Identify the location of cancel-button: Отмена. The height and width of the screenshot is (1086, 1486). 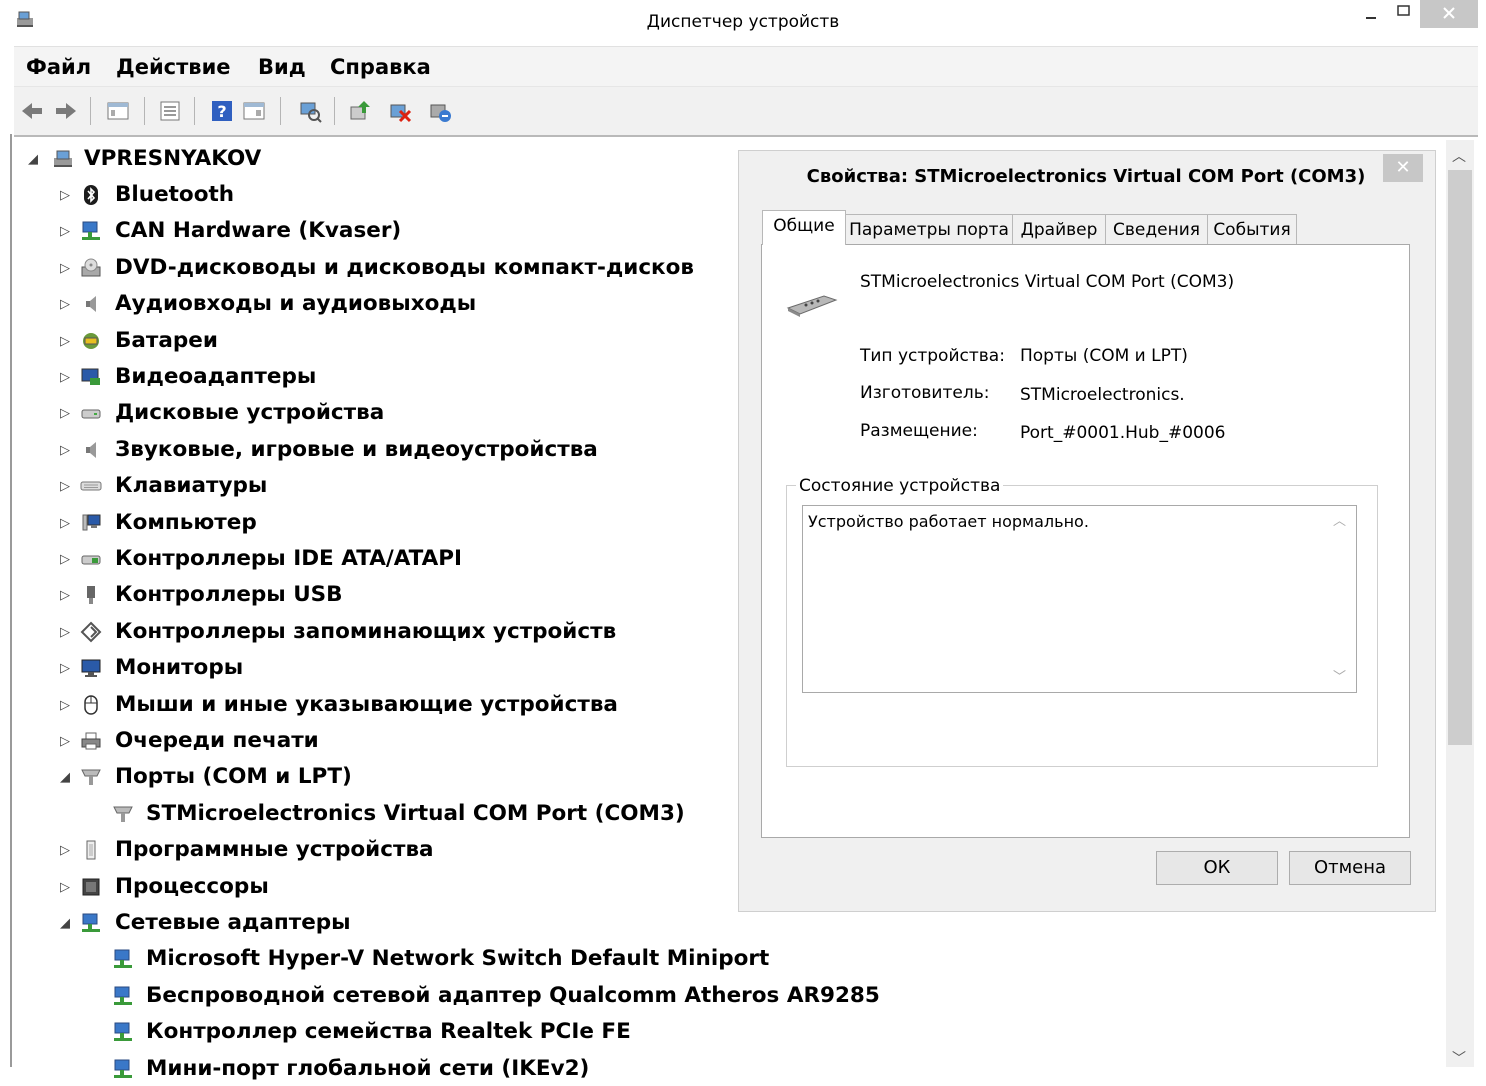
(1350, 868).